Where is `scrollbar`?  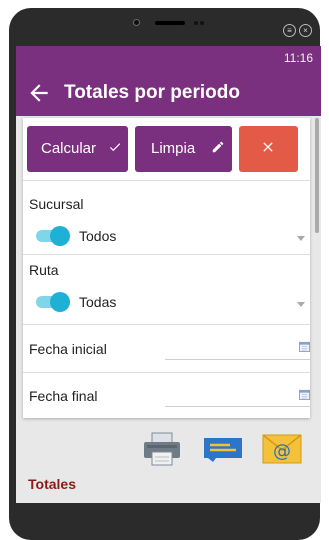
scrollbar is located at coordinates (317, 175).